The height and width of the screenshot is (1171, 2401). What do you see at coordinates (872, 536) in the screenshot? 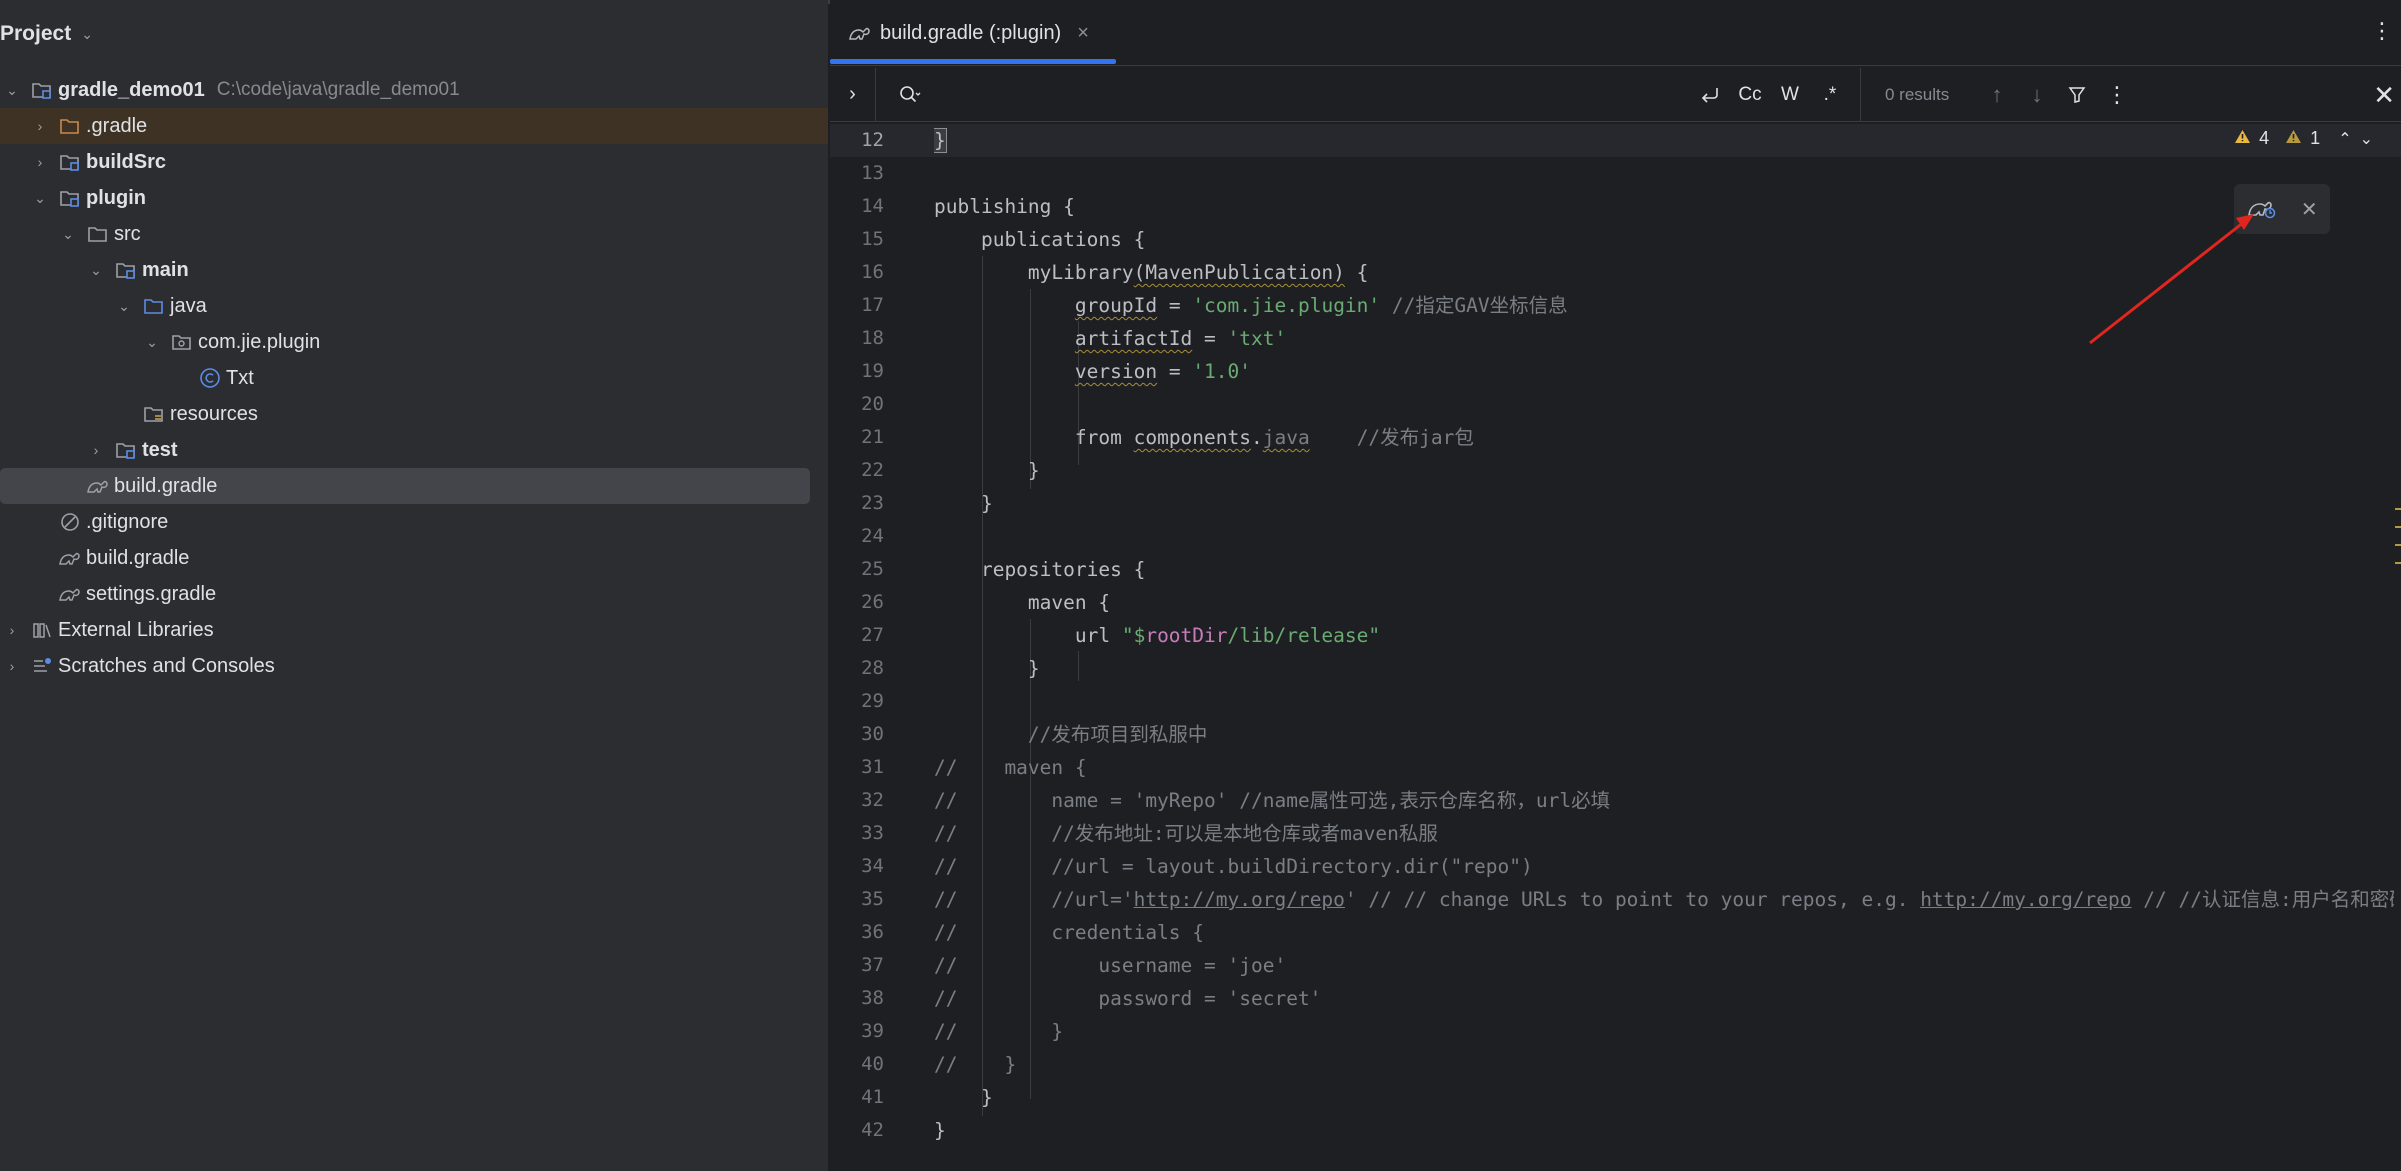
I see `line-number: 24` at bounding box center [872, 536].